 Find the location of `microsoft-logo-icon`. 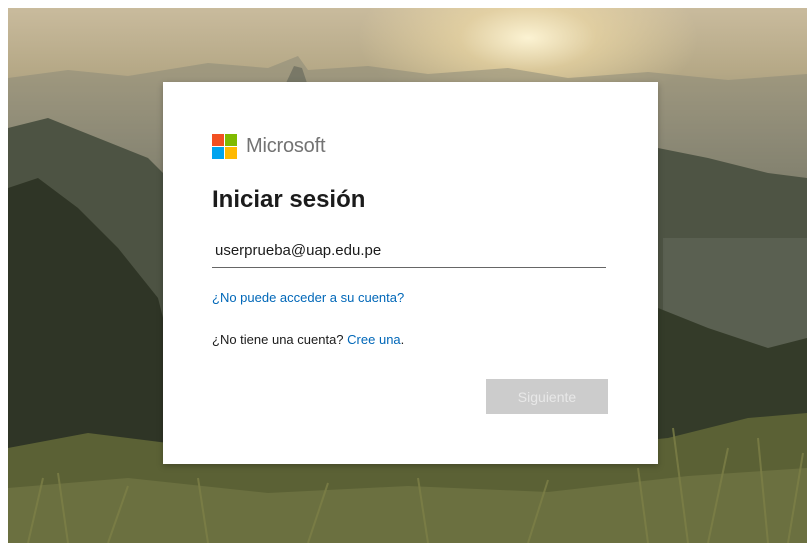

microsoft-logo-icon is located at coordinates (224, 146).